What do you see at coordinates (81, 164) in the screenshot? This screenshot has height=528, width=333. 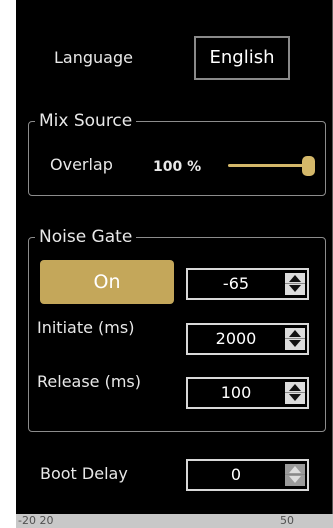 I see `overlap-label: Overlap` at bounding box center [81, 164].